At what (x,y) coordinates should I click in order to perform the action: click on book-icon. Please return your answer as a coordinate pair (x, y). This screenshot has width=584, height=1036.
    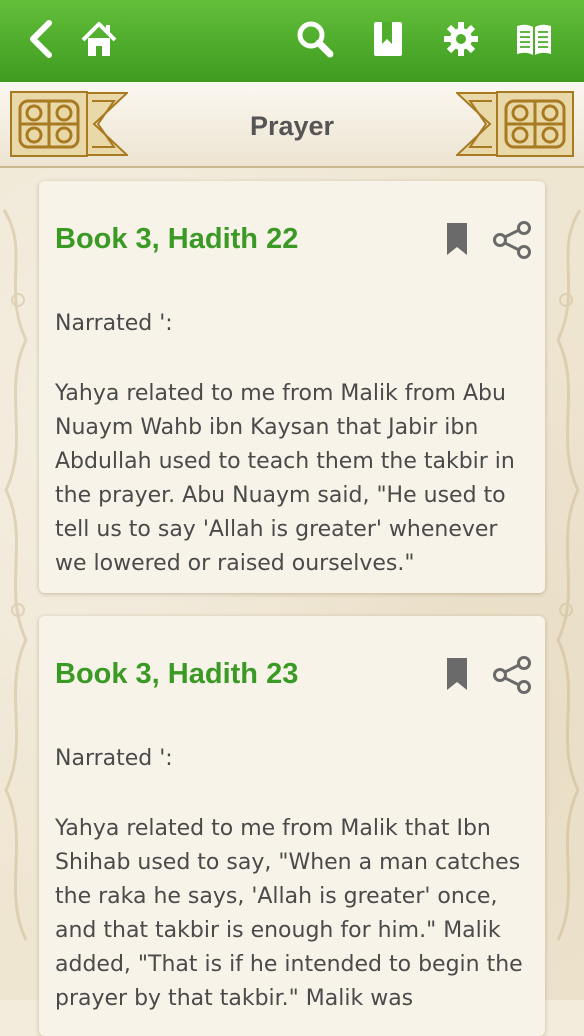
    Looking at the image, I should click on (534, 39).